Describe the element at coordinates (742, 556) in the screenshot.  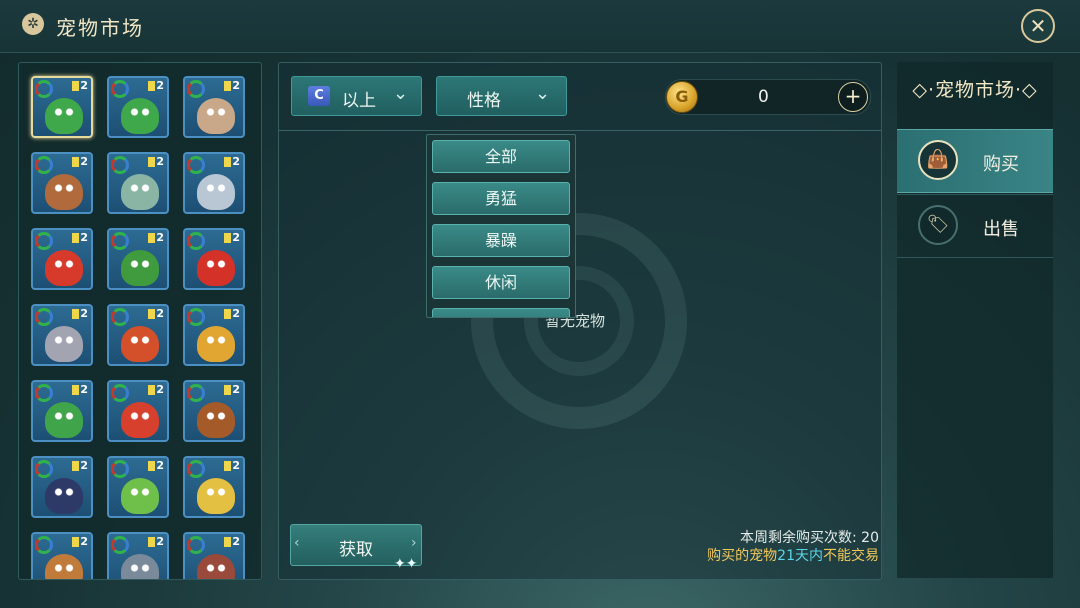
I see `trade-note-prefix: 购买的宠物` at that location.